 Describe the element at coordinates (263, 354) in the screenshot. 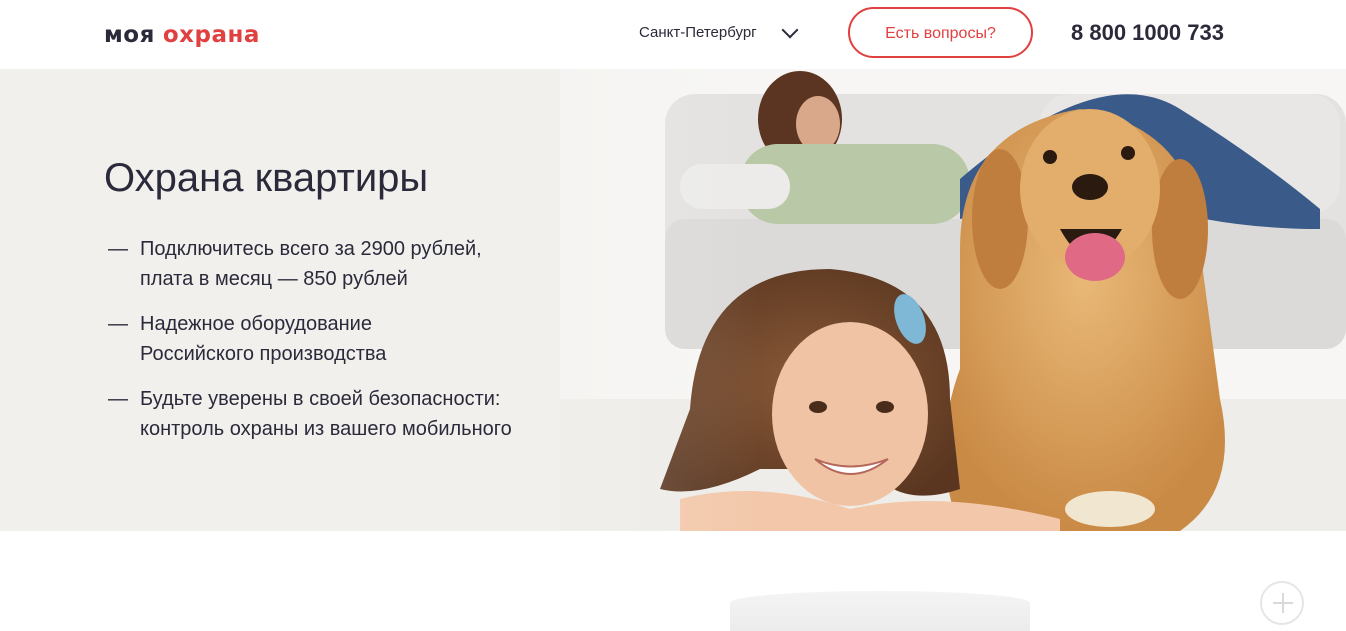

I see `feature-text: Российского производства` at that location.